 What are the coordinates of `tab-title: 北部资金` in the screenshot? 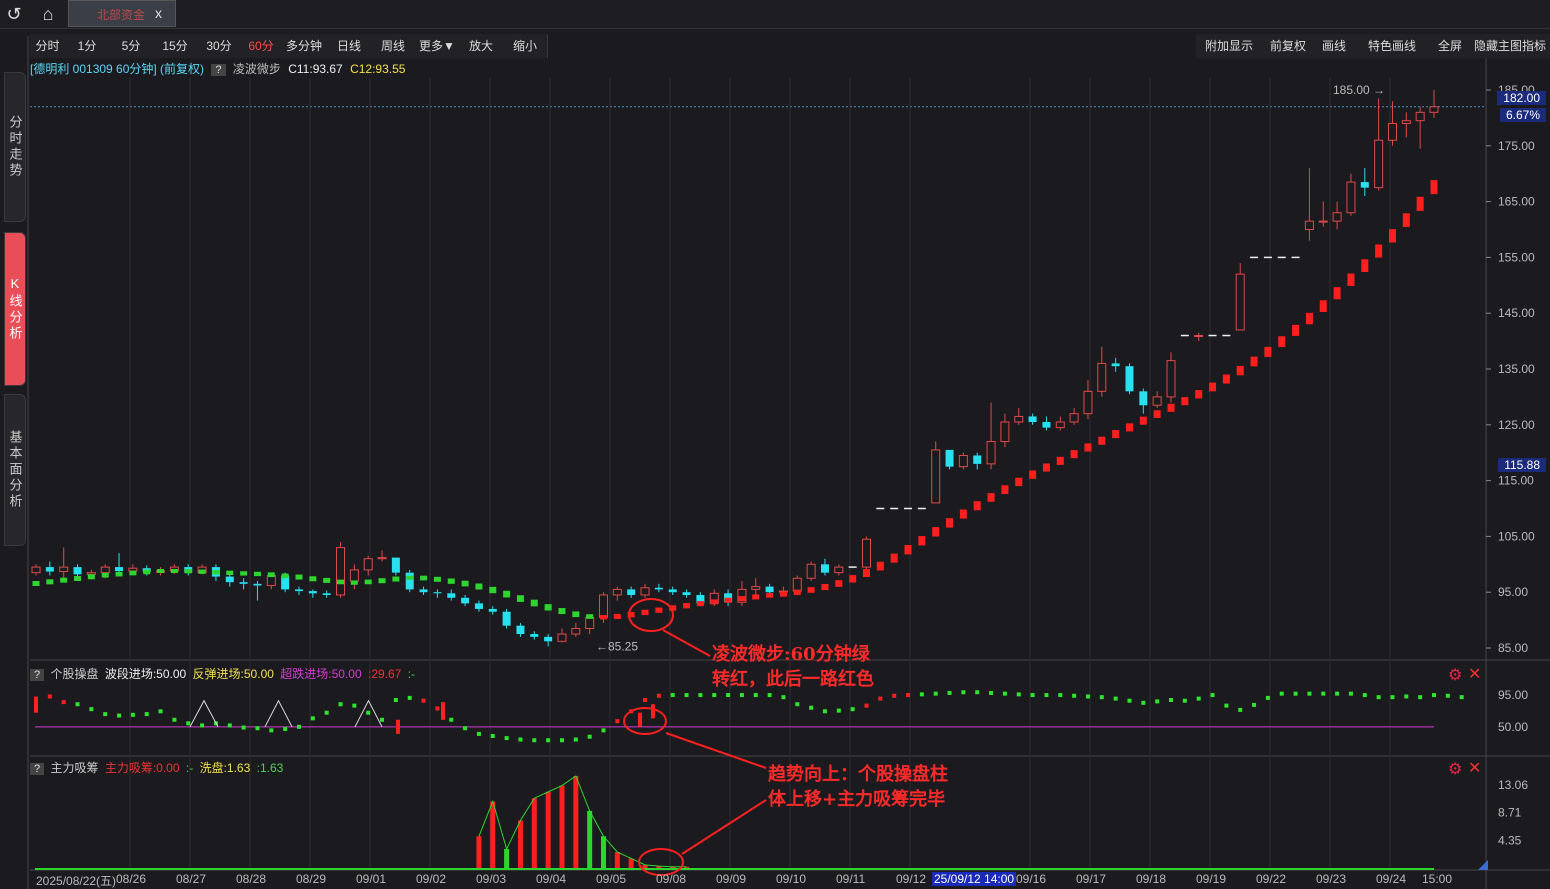 It's located at (121, 15).